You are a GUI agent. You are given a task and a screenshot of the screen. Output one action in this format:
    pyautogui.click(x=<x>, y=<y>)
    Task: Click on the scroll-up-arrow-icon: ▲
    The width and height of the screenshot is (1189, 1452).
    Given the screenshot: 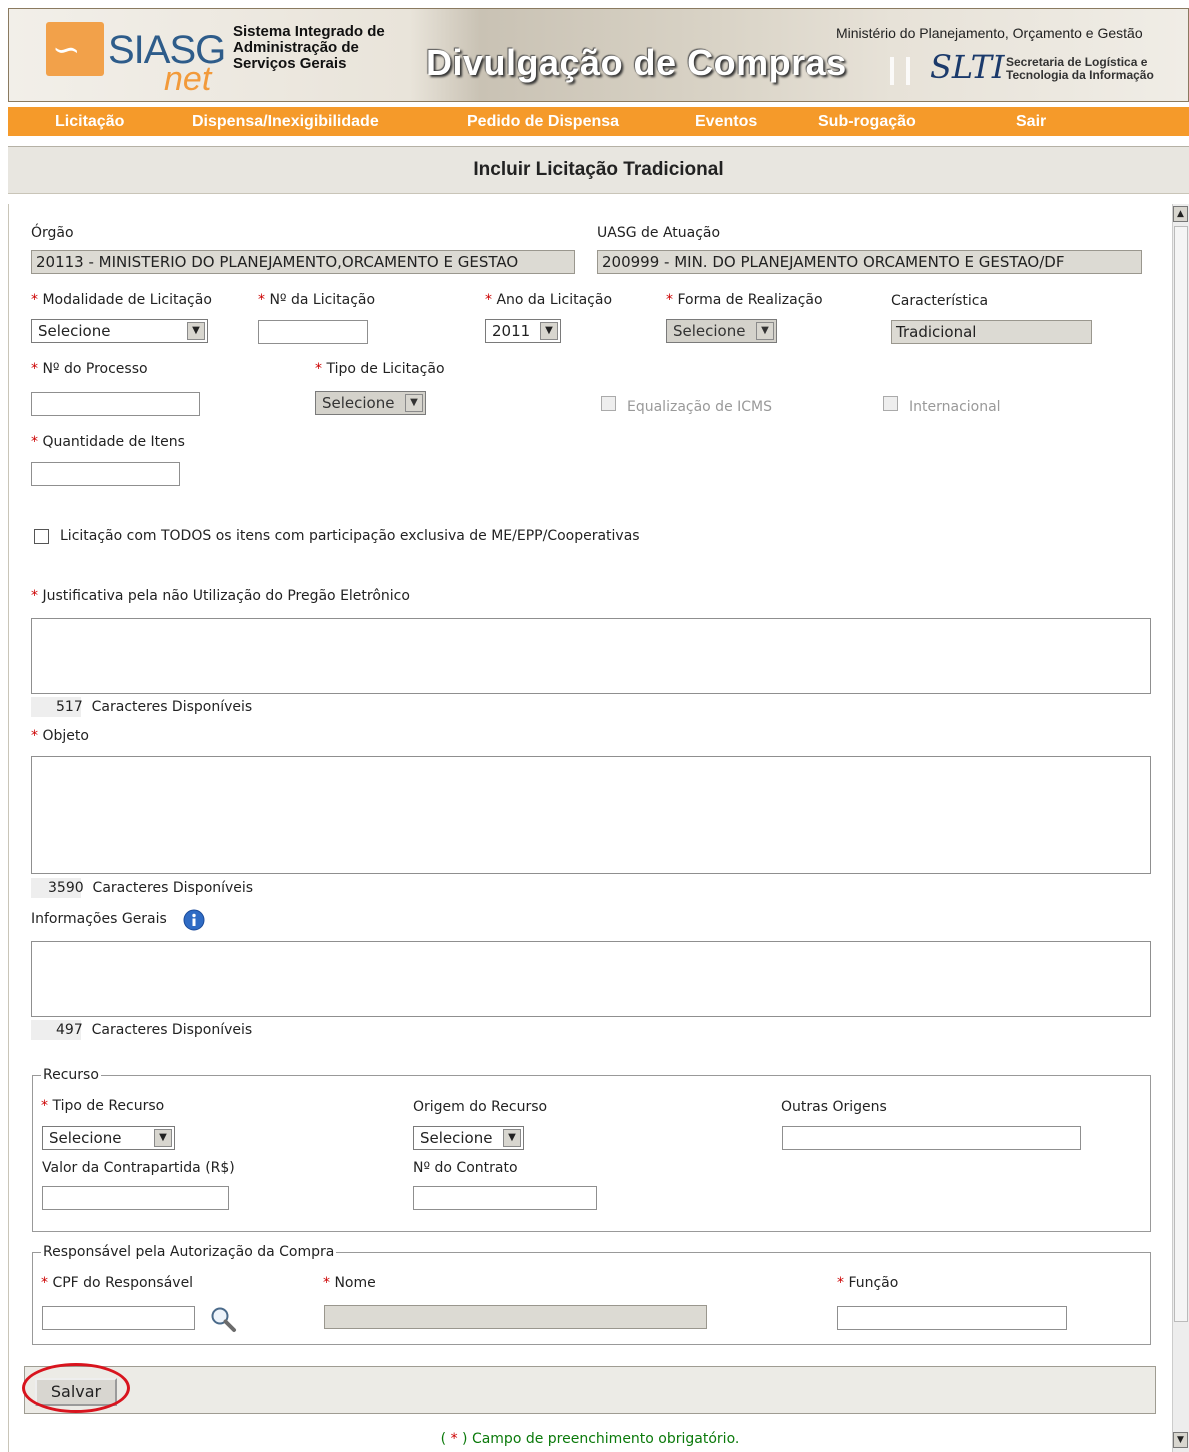 What is the action you would take?
    pyautogui.click(x=1180, y=214)
    